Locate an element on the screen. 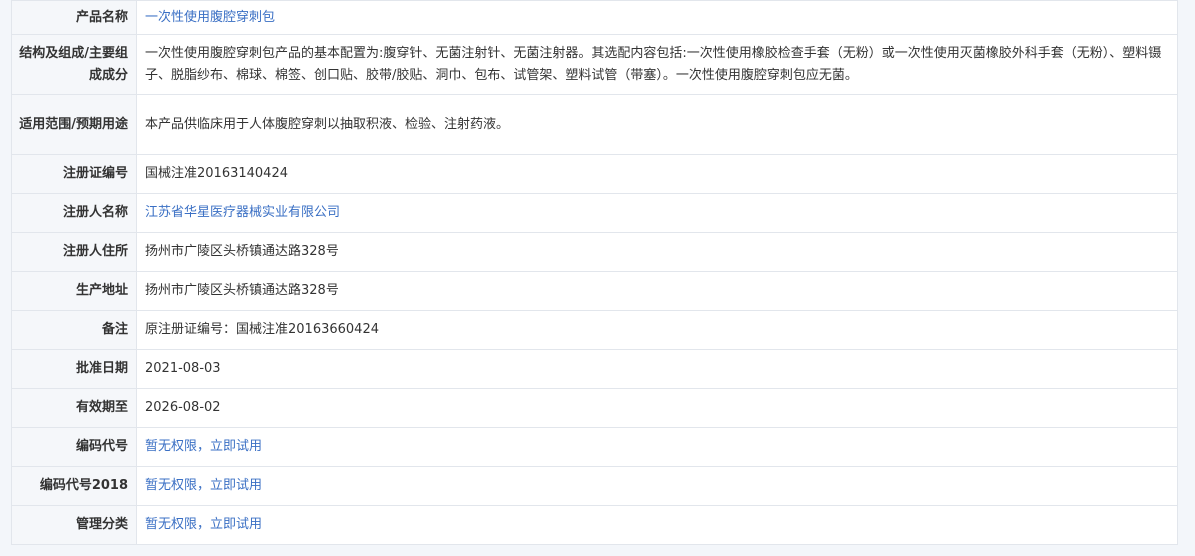  row-value: 国械注准20163140424 is located at coordinates (657, 174).